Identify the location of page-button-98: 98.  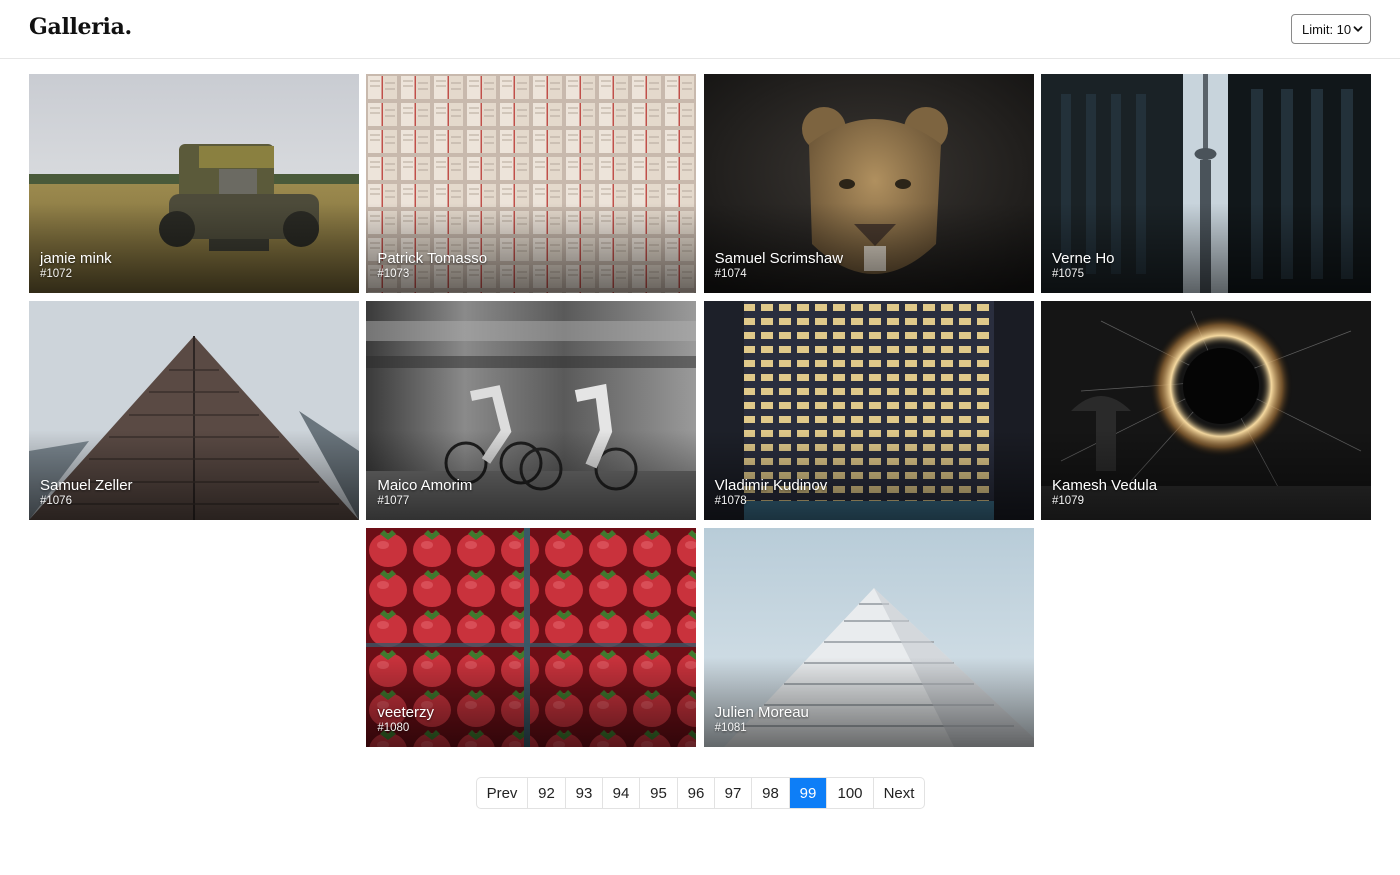
(771, 793).